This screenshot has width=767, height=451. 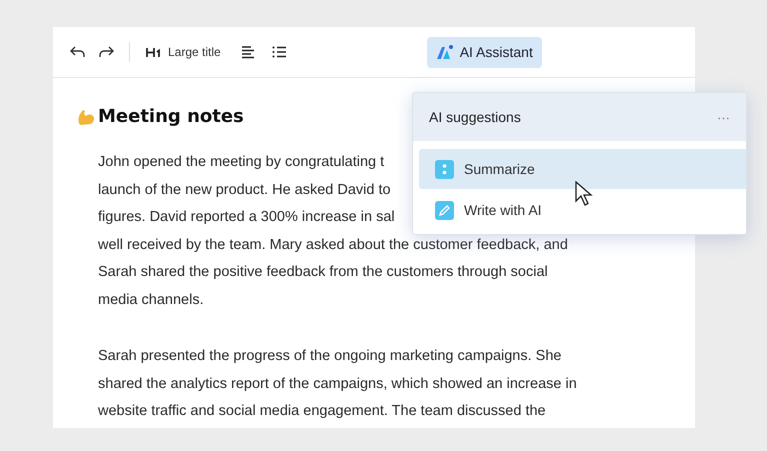 I want to click on flexed-arm-icon, so click(x=86, y=117).